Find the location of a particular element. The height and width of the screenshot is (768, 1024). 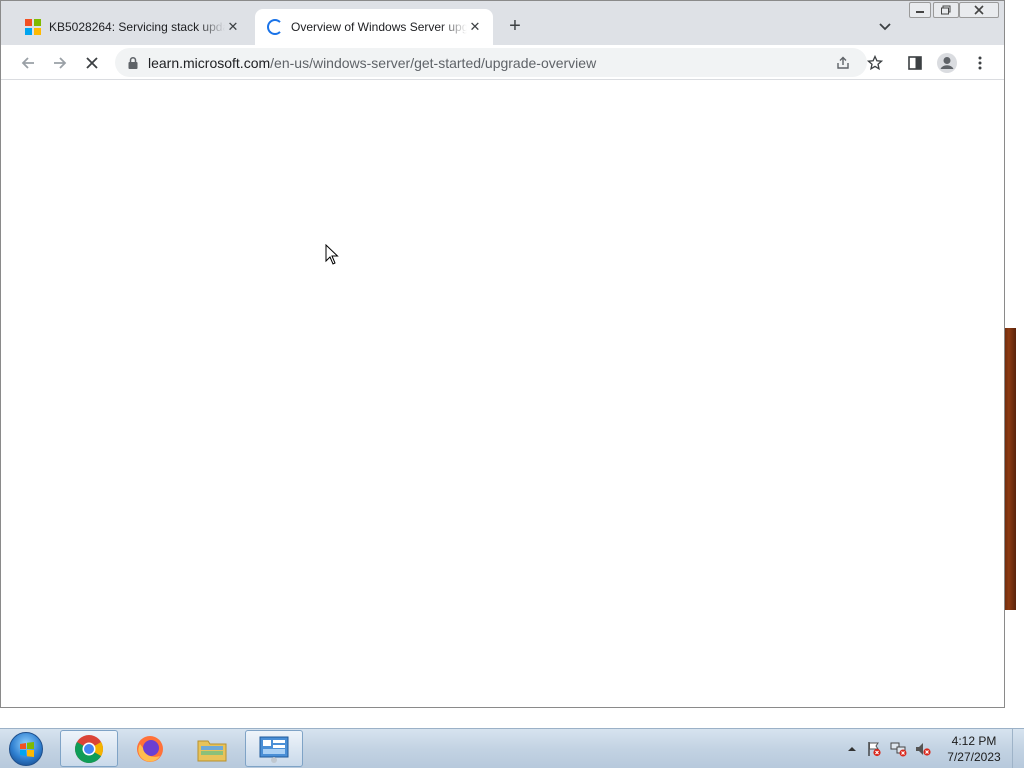

action-center-tray is located at coordinates (874, 749).